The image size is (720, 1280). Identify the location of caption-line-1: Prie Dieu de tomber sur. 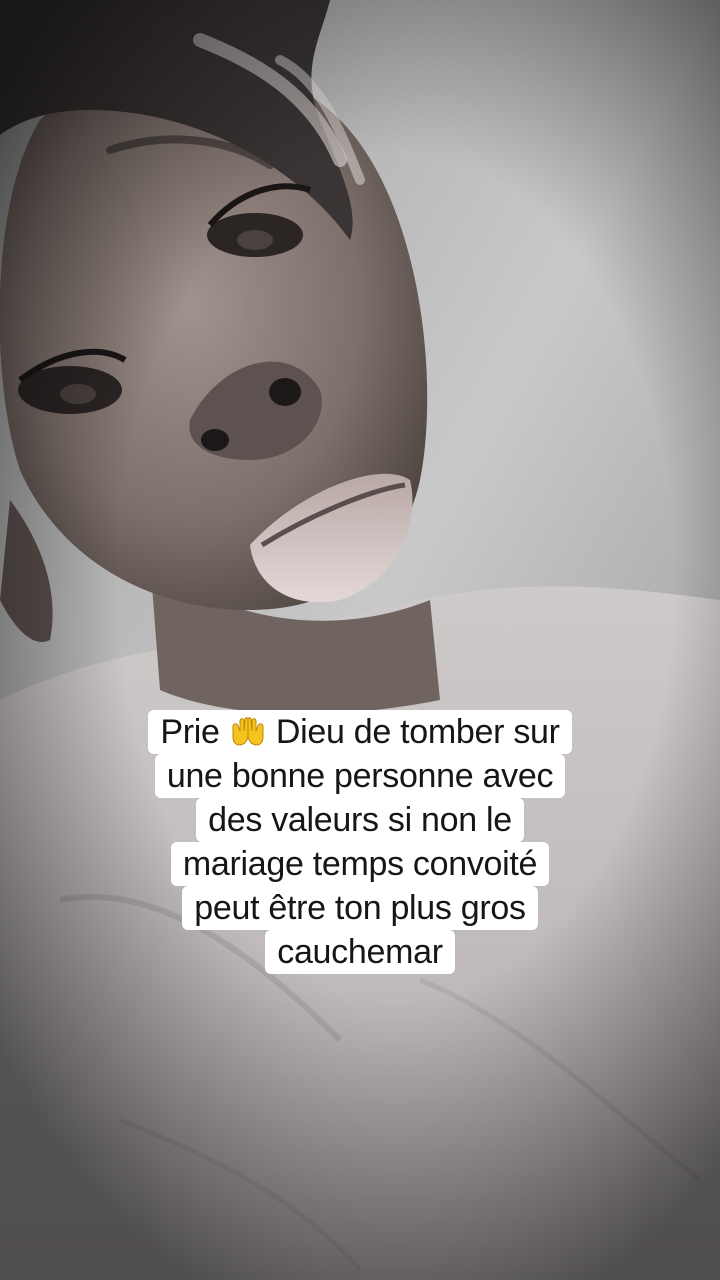
(360, 732).